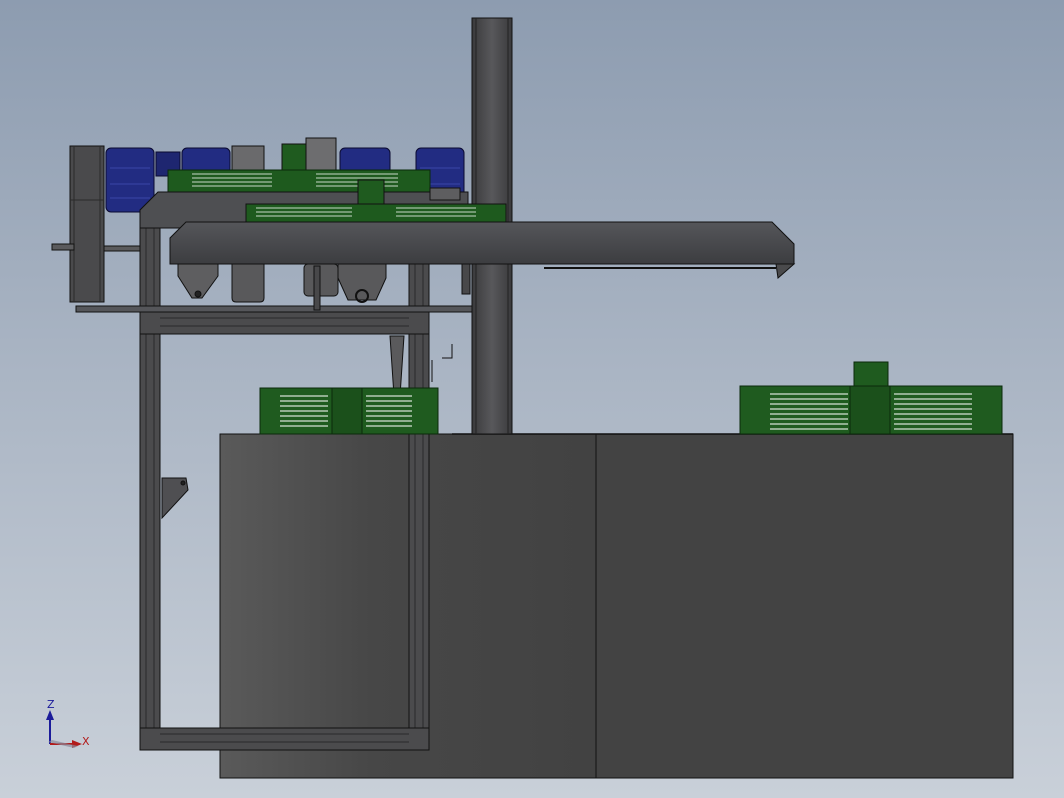 This screenshot has width=1064, height=798. What do you see at coordinates (70, 726) in the screenshot?
I see `coordinate-triad: Z X` at bounding box center [70, 726].